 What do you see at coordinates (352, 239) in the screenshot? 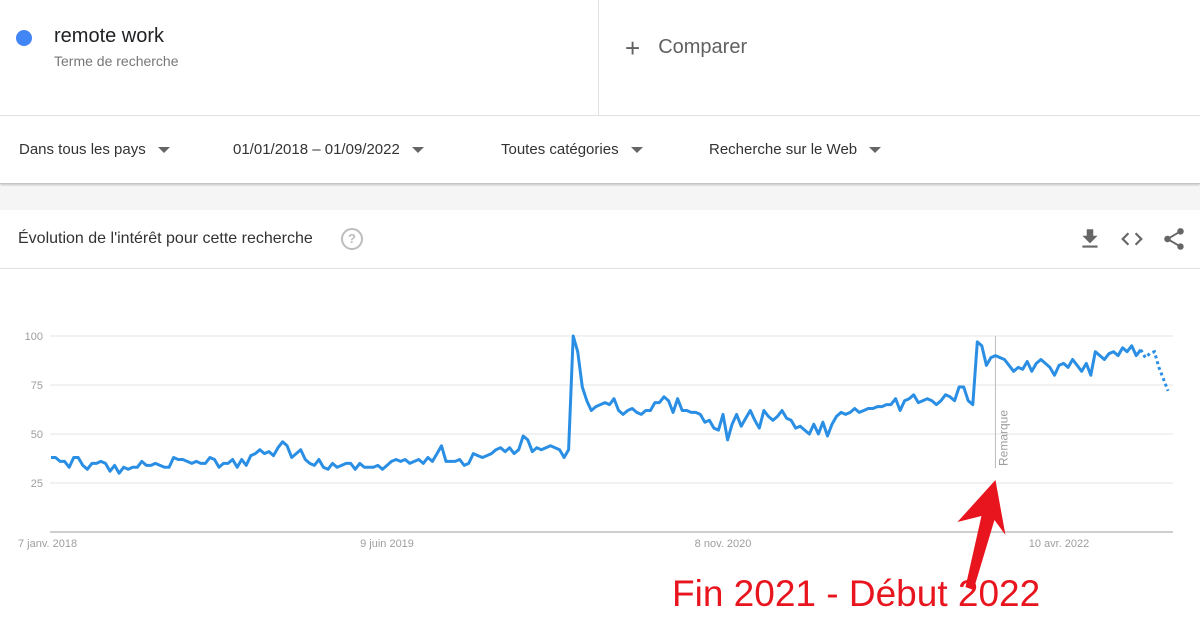
I see `help-icon: ?` at bounding box center [352, 239].